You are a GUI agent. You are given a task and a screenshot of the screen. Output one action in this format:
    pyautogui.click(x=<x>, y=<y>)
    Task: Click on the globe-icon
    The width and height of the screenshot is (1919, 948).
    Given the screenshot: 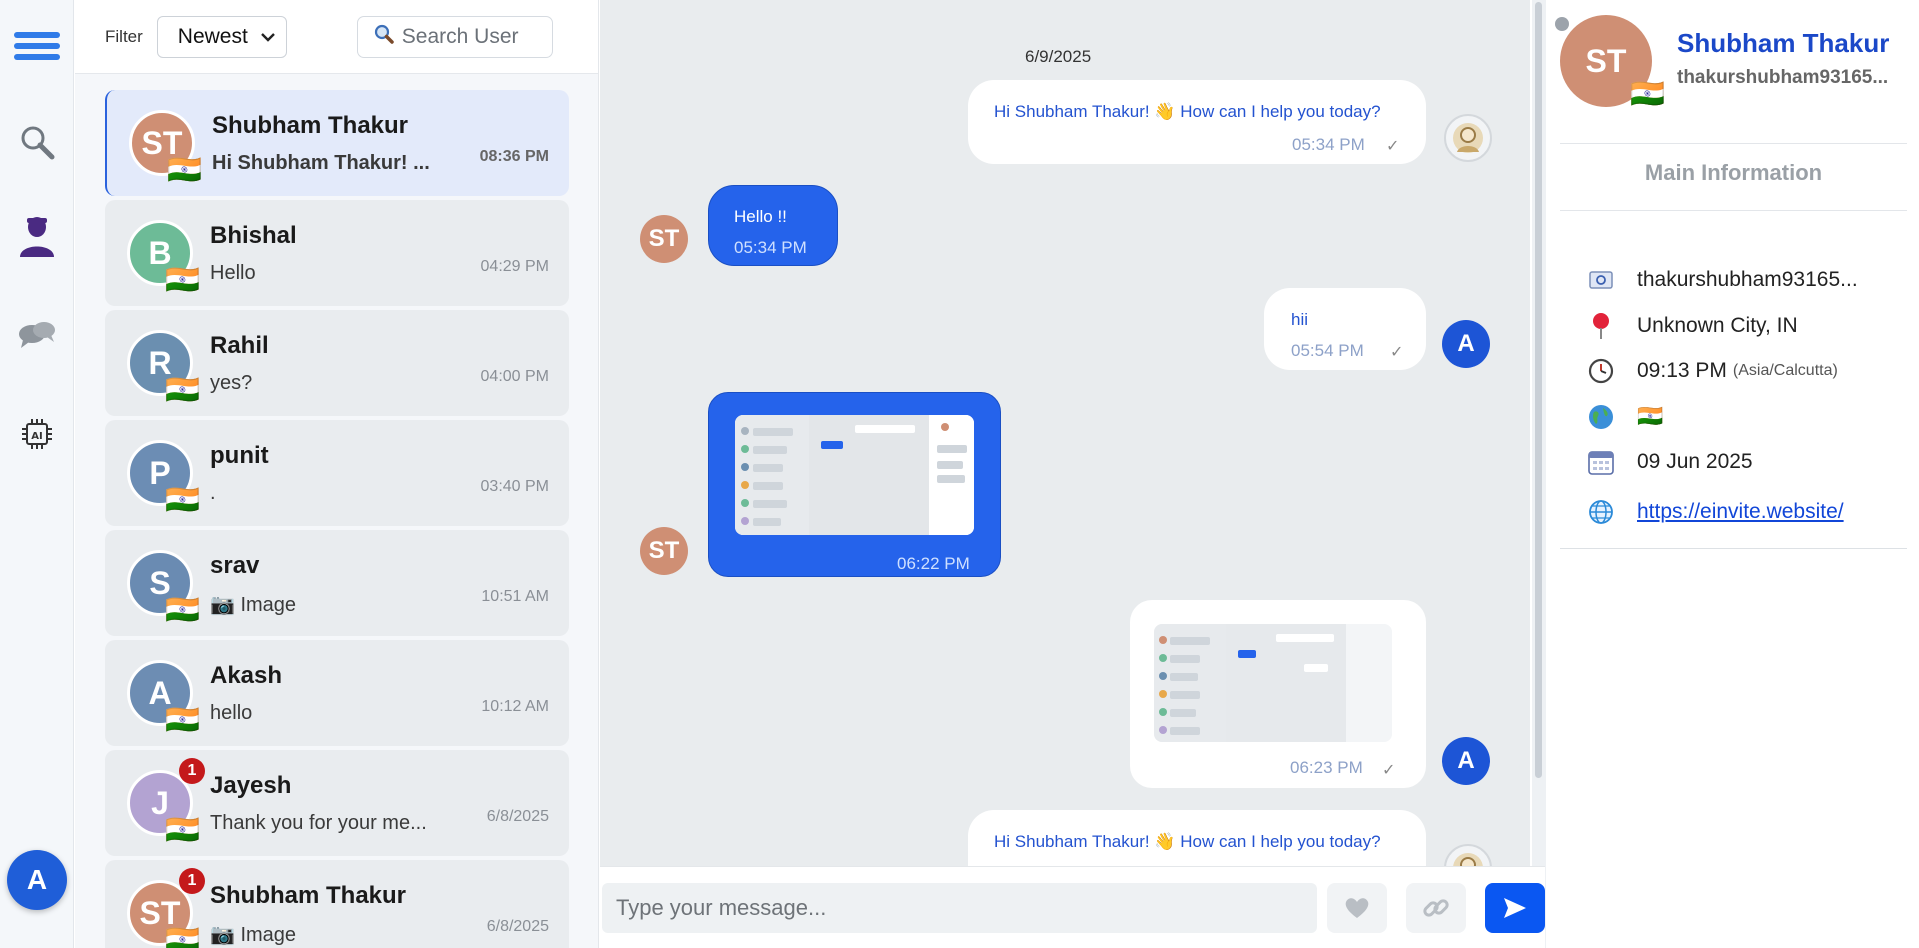 What is the action you would take?
    pyautogui.click(x=1601, y=417)
    